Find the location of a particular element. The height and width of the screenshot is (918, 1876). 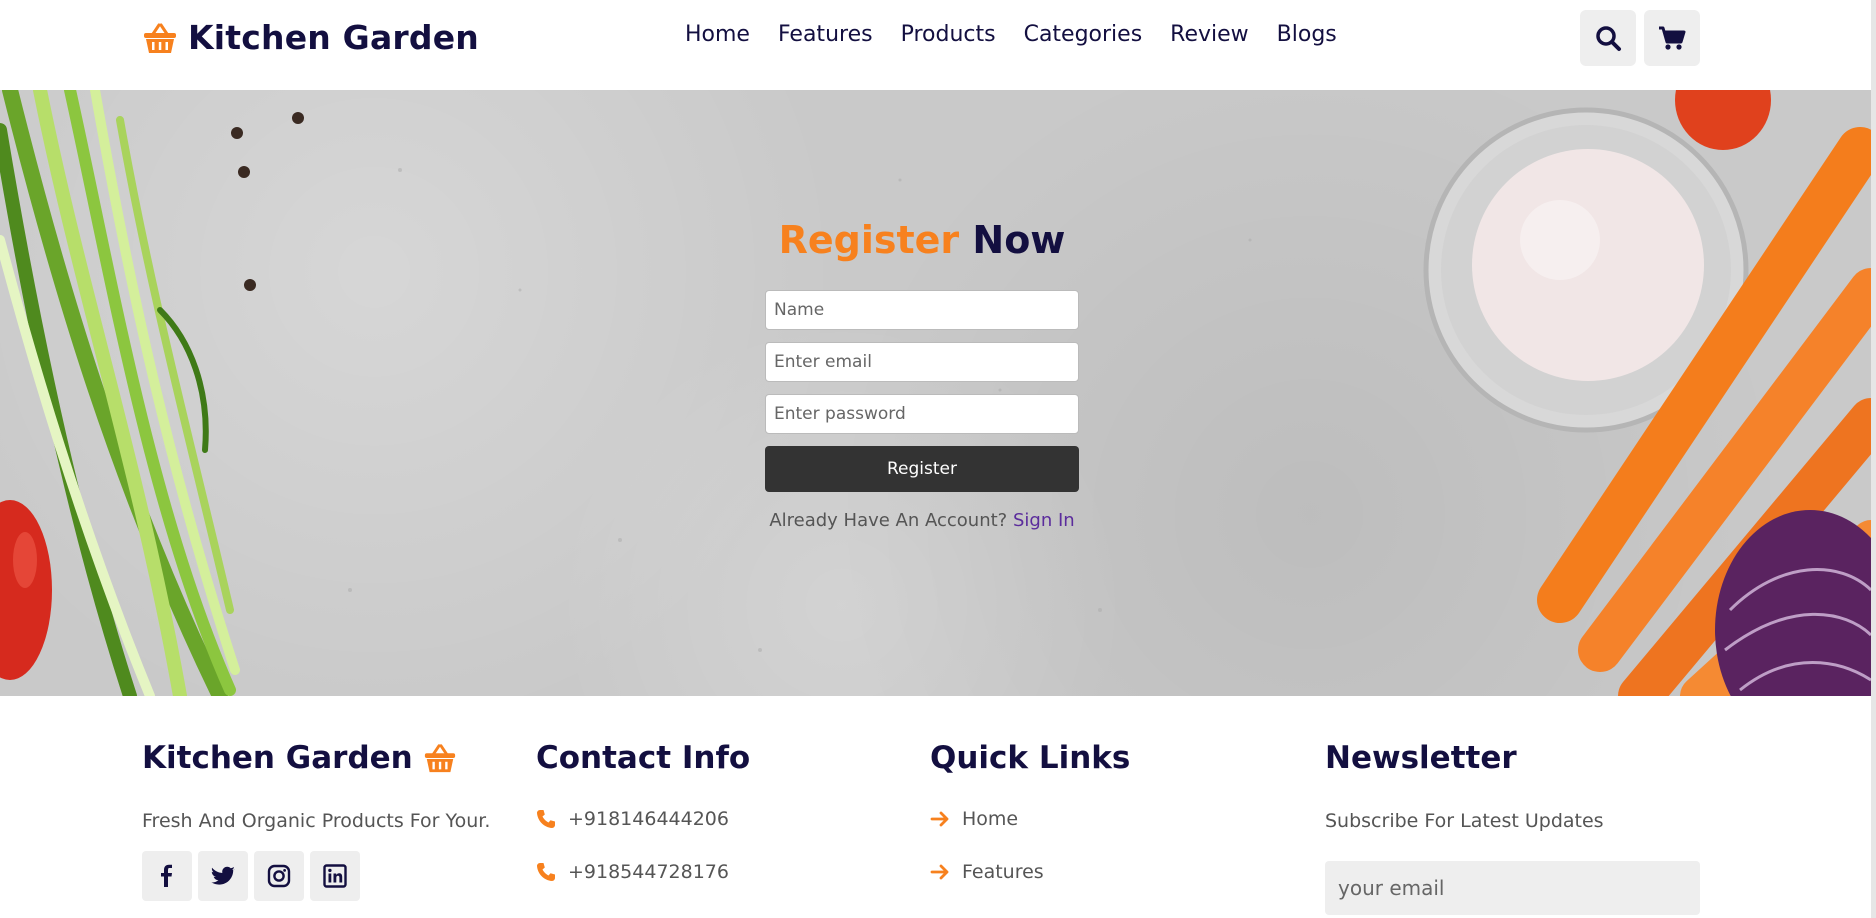

quick-link-home: Home is located at coordinates (974, 819).